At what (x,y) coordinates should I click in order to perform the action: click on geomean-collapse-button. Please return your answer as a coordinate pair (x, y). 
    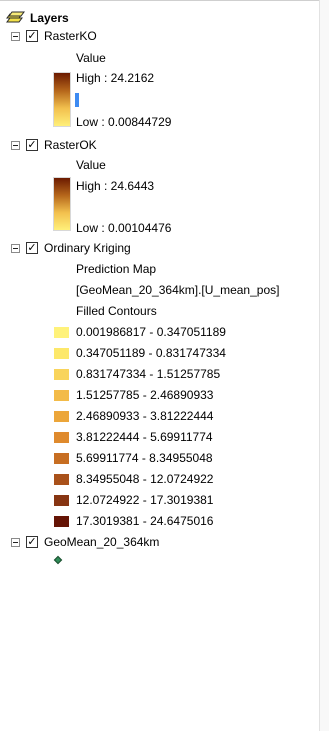
    Looking at the image, I should click on (15, 542).